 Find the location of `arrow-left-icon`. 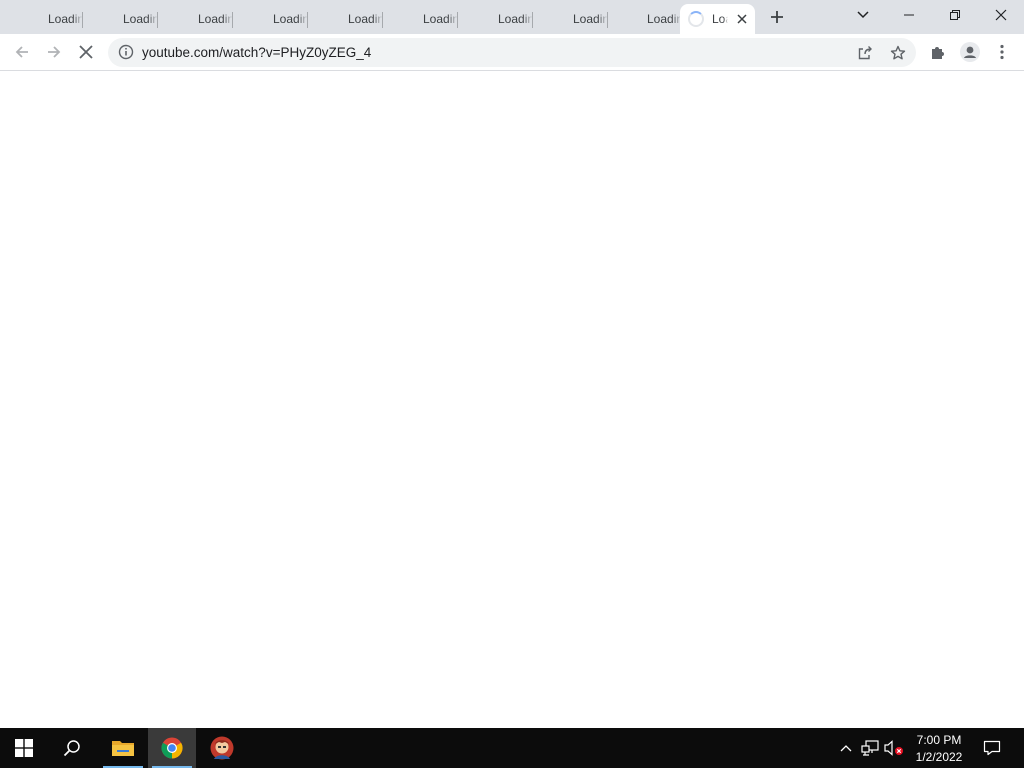

arrow-left-icon is located at coordinates (21, 52).